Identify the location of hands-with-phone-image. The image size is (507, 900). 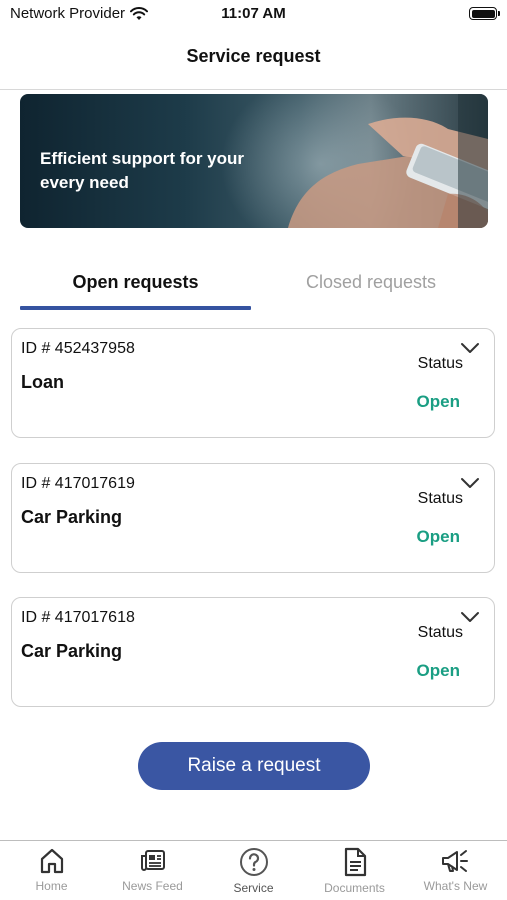
(388, 161).